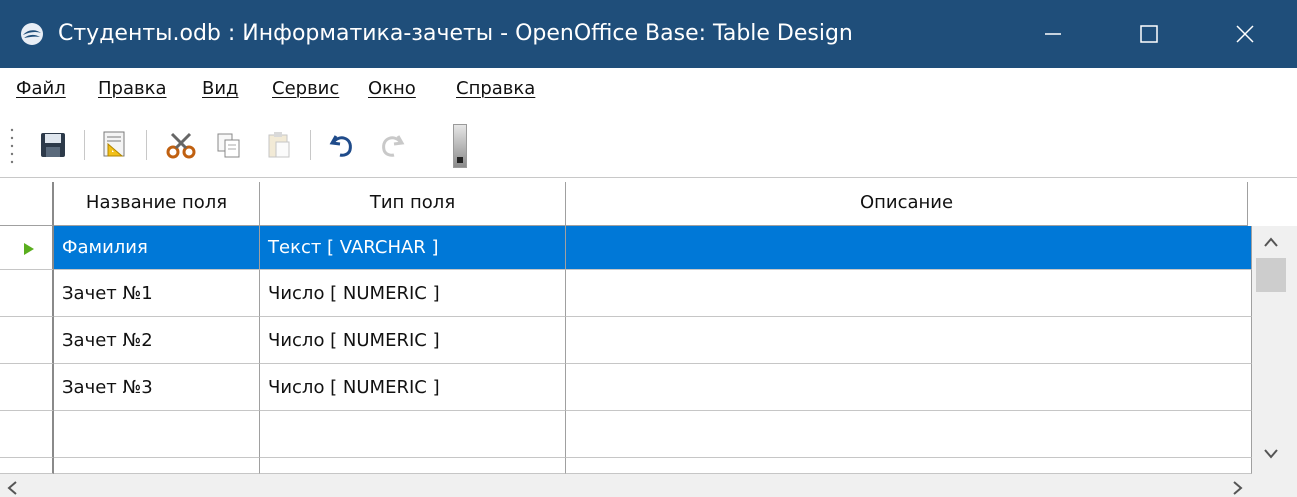 Image resolution: width=1297 pixels, height=497 pixels. Describe the element at coordinates (279, 145) in the screenshot. I see `paste-icon` at that location.